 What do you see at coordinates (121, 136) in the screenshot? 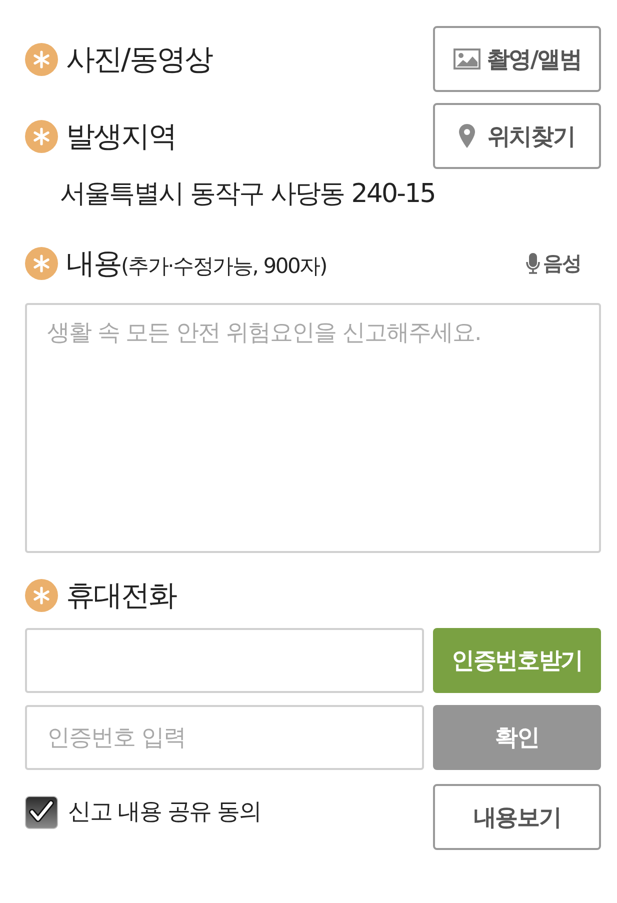
I see `section-label: 발생지역` at bounding box center [121, 136].